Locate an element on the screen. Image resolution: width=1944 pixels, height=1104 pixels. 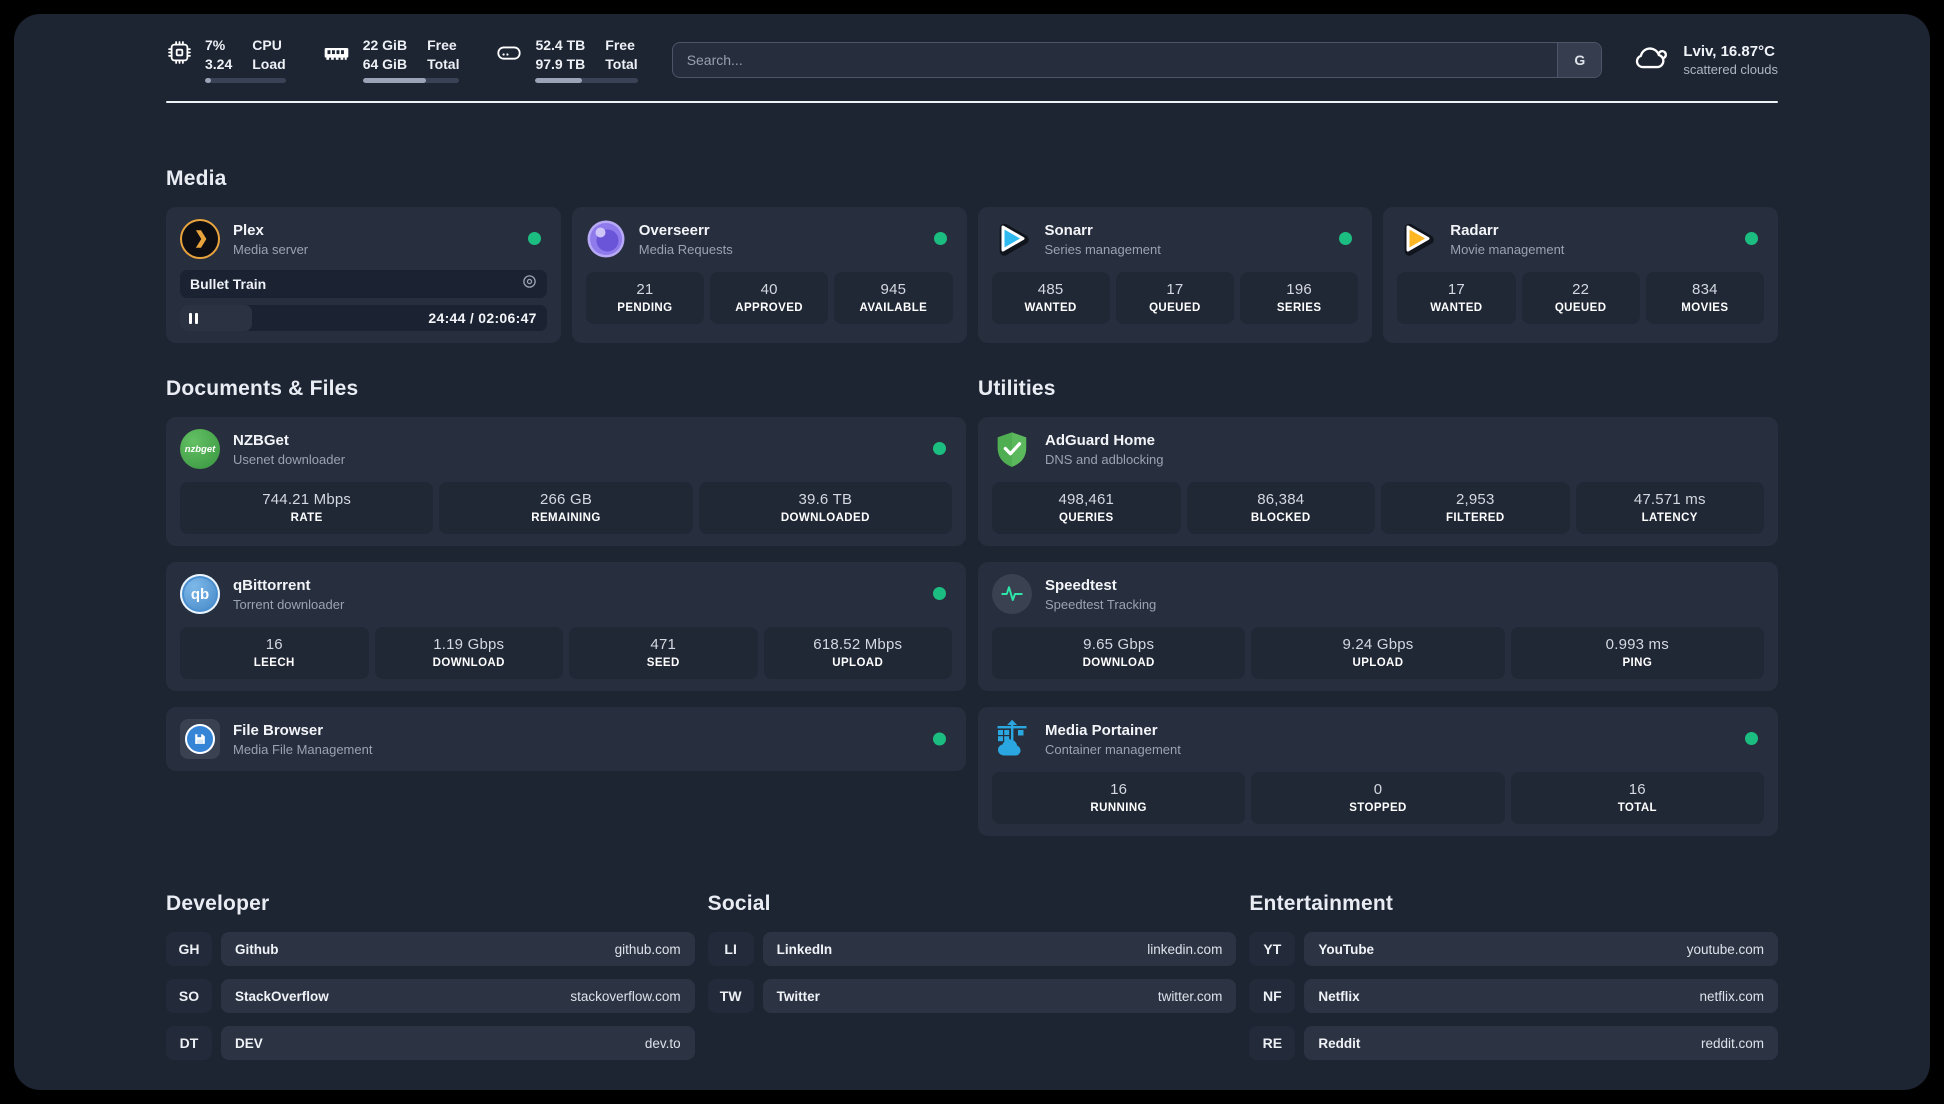
link-row-github: GH Github github.com is located at coordinates (430, 949).